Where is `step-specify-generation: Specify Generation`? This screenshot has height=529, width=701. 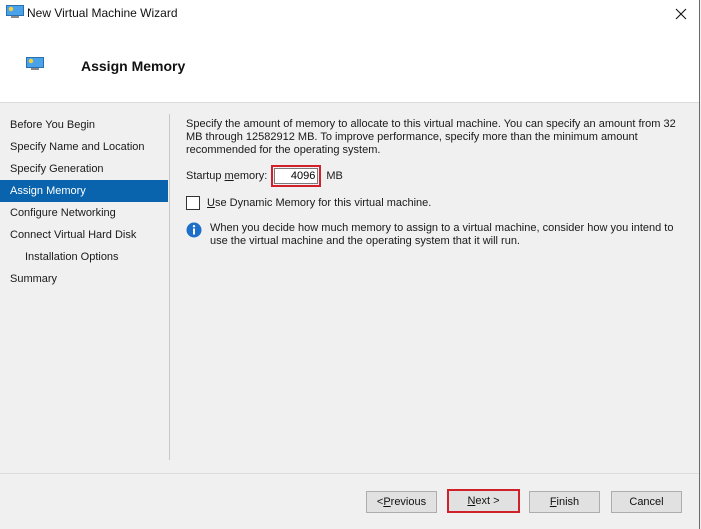
step-specify-generation: Specify Generation is located at coordinates (84, 169).